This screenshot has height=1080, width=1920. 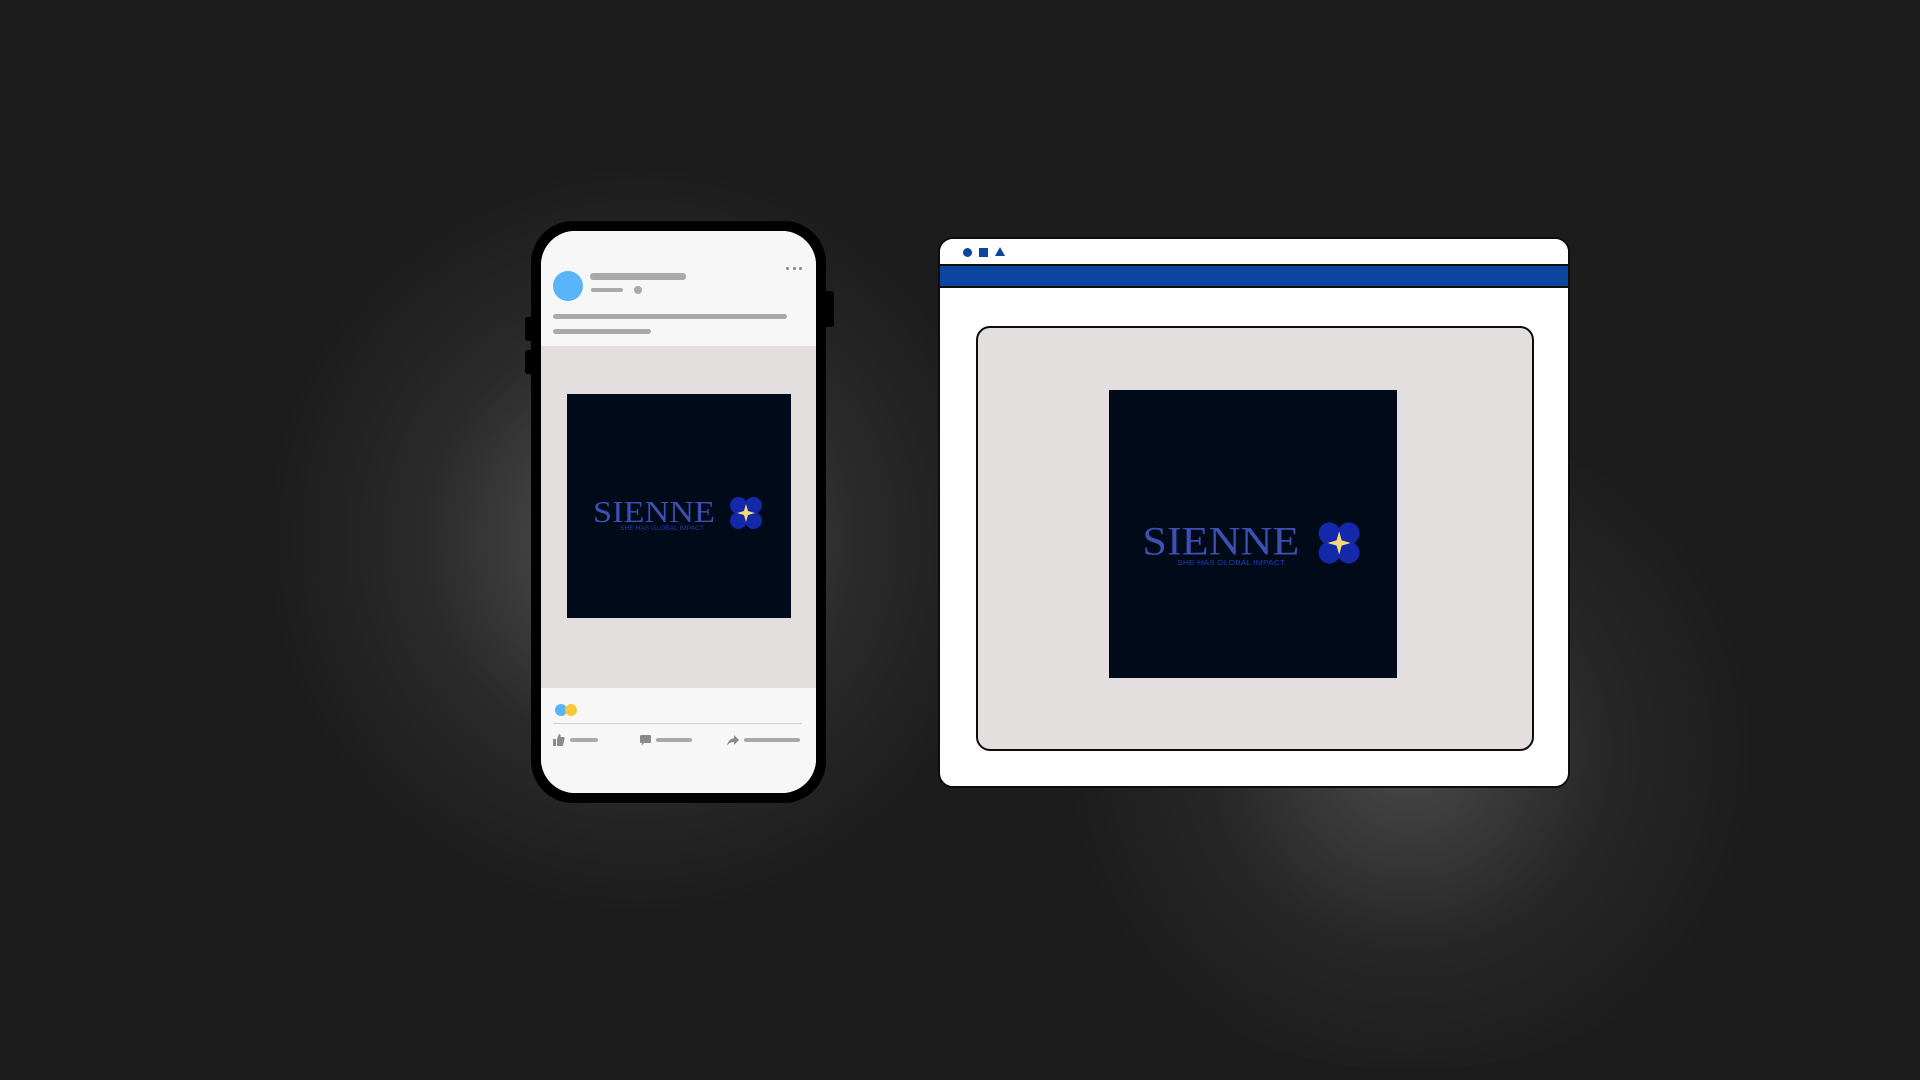 I want to click on post-author-placeholder, so click(x=638, y=276).